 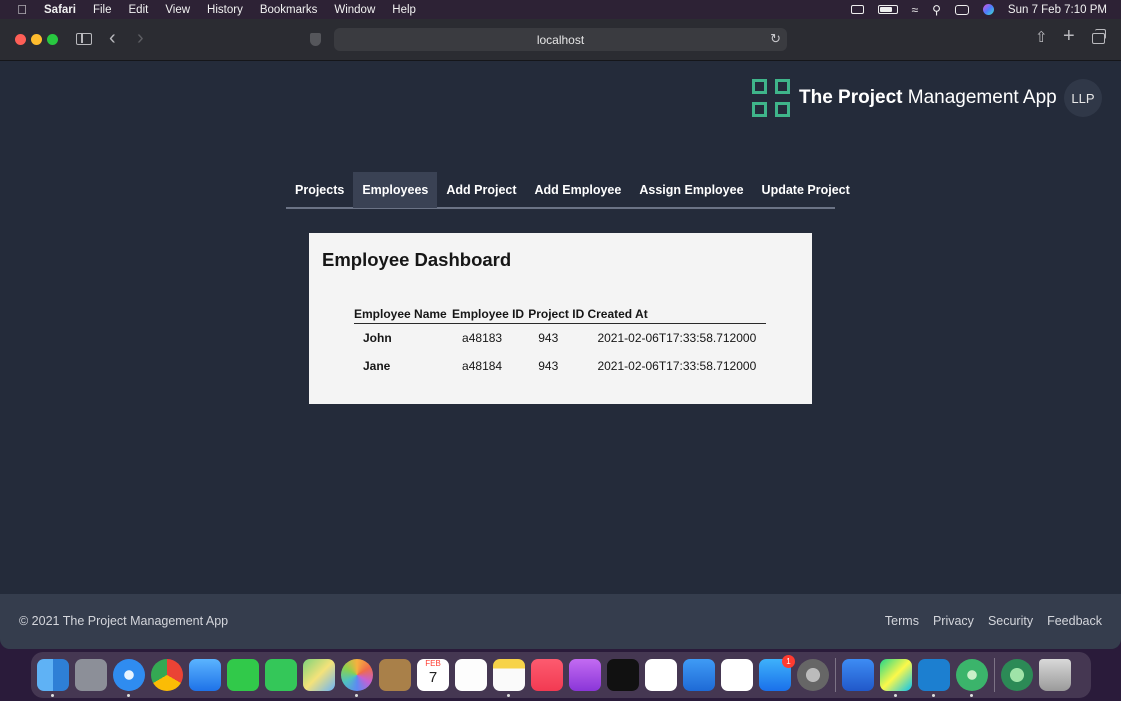 What do you see at coordinates (857, 9) in the screenshot?
I see `keyboard-icon` at bounding box center [857, 9].